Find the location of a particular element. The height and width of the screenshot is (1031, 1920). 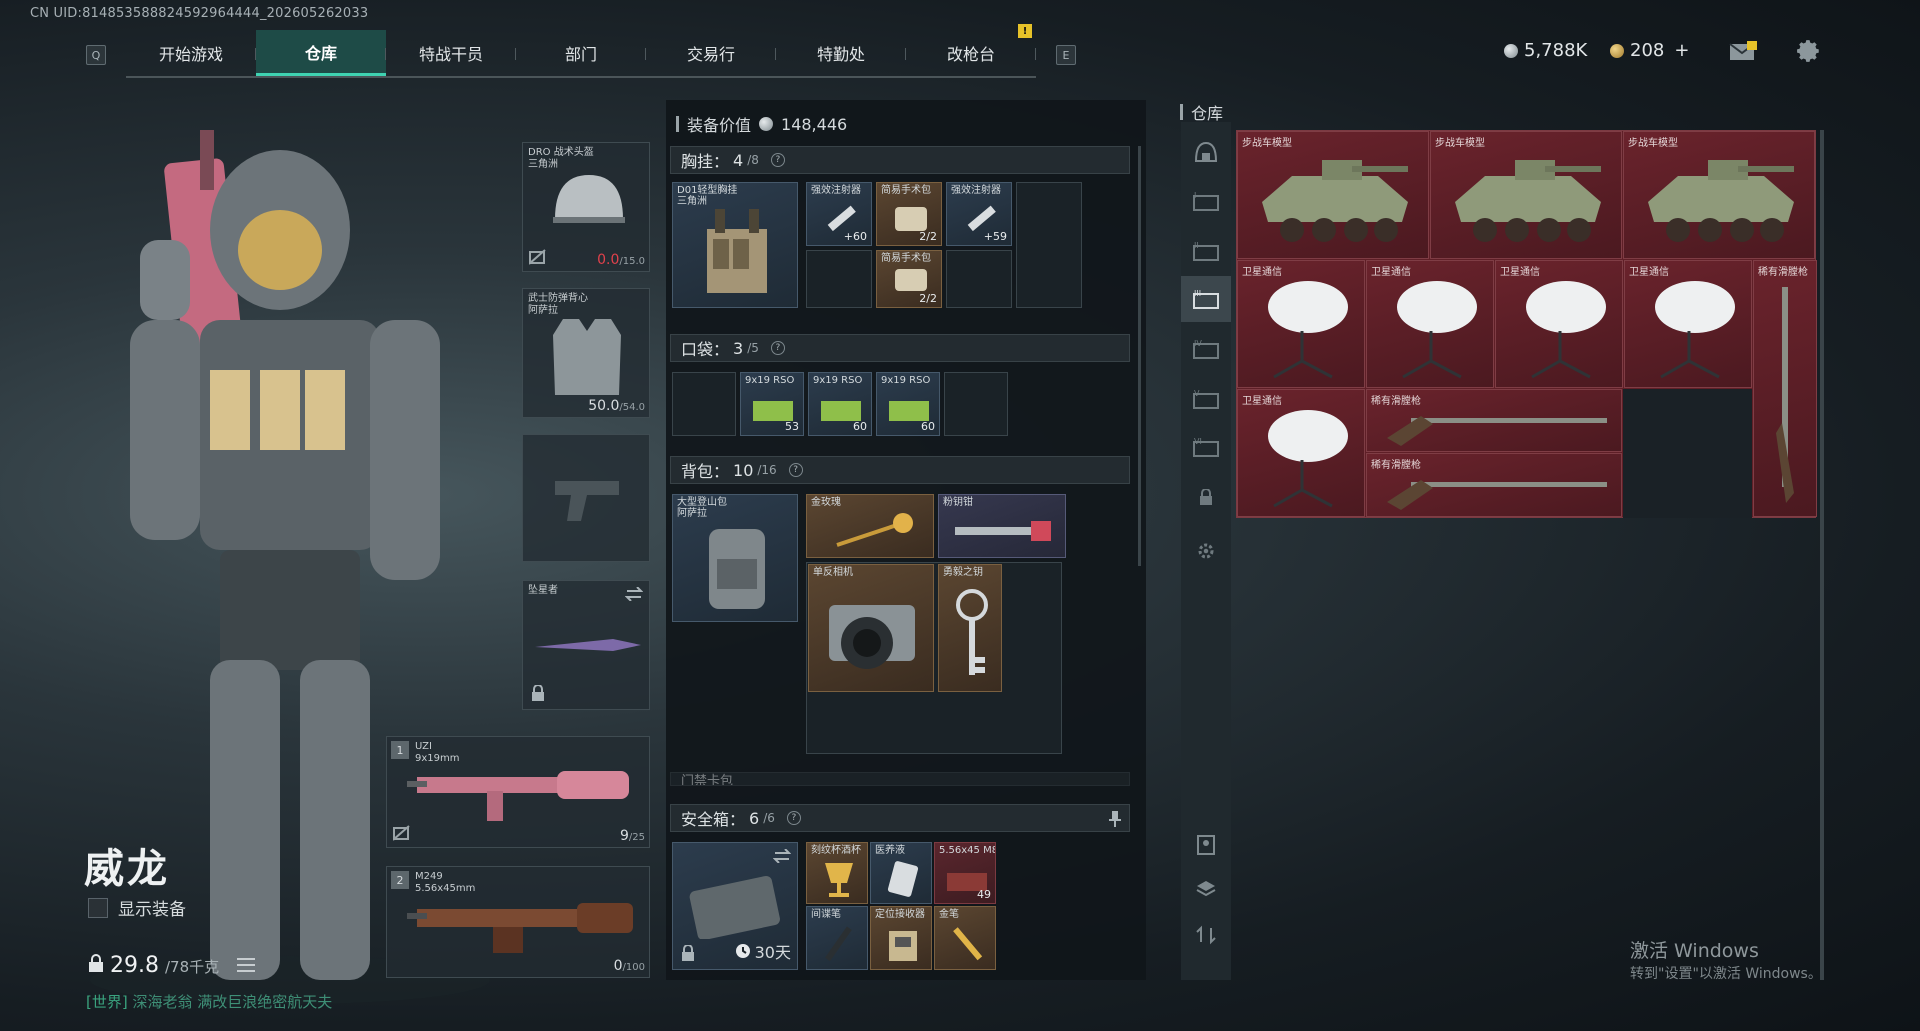

storage-4-icon: IV is located at coordinates (1206, 349).